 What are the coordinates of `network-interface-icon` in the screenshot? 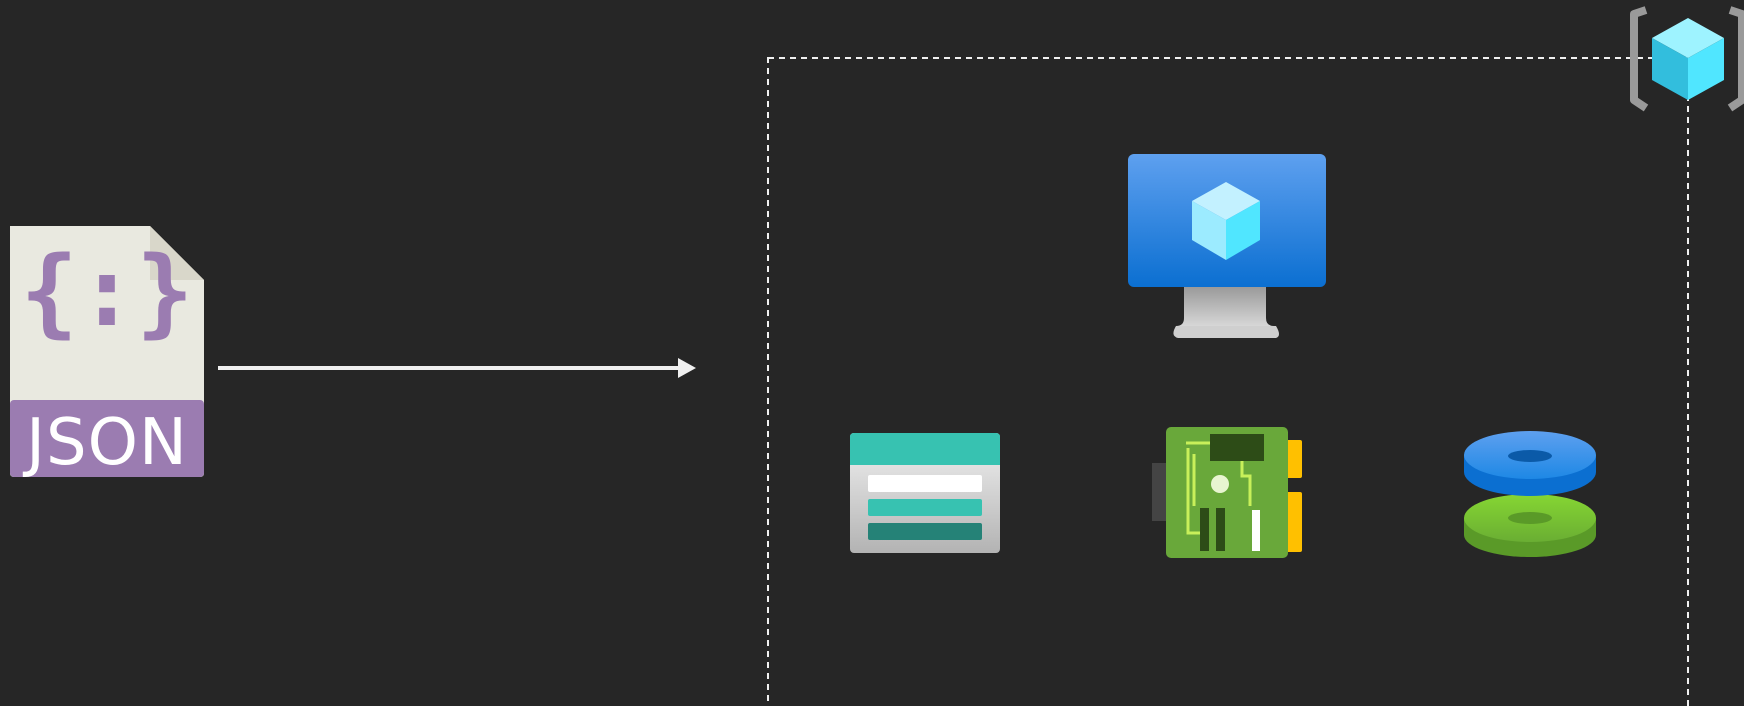 It's located at (1227, 492).